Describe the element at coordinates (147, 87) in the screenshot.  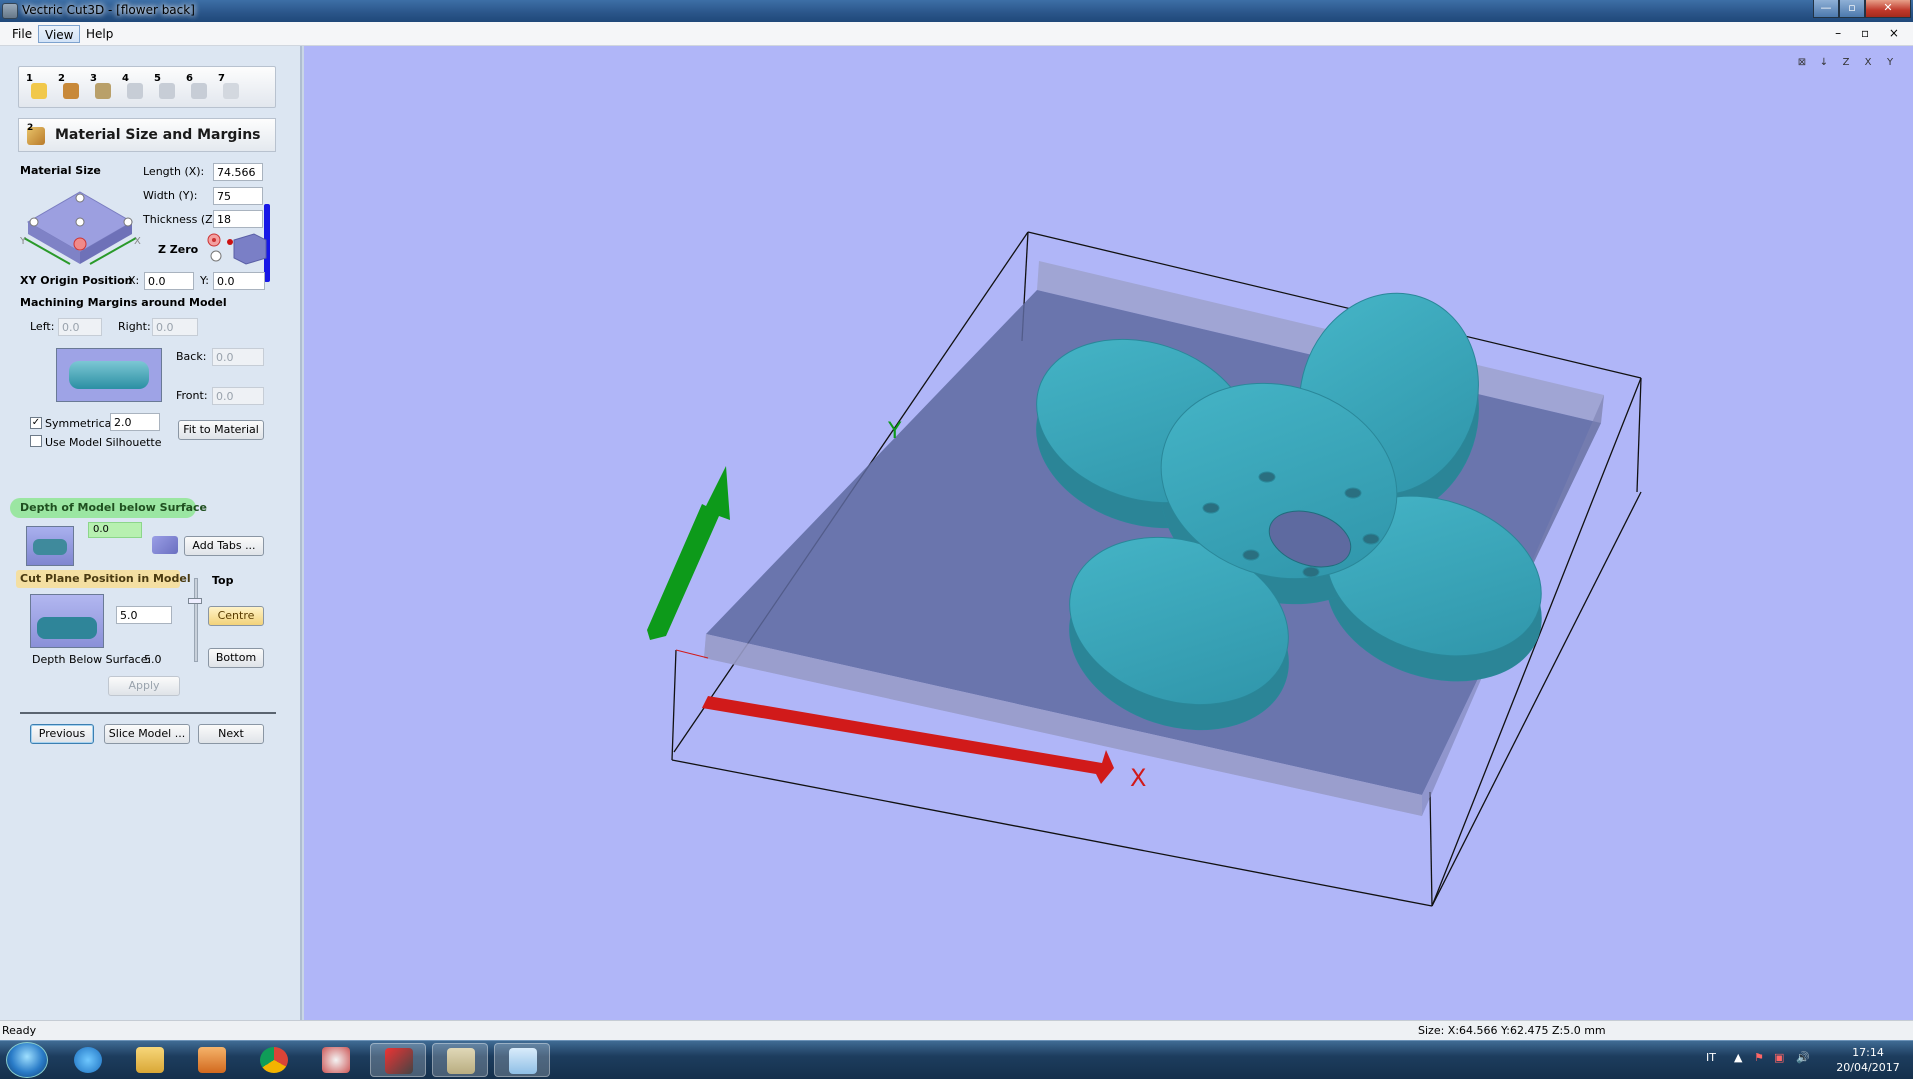
I see `step-toolbar: 1 2 3 4 5 6 7` at that location.